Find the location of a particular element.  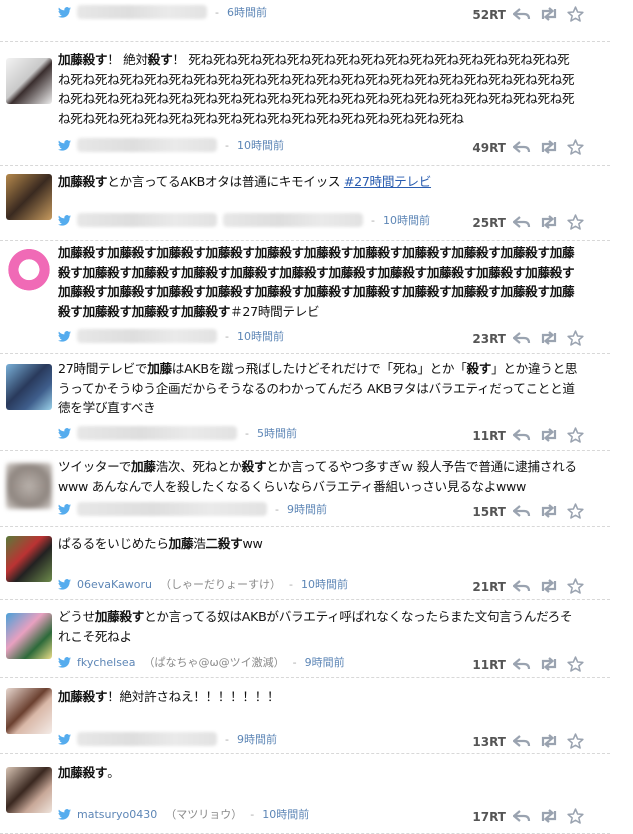

user-handle: matsuryo0430 is located at coordinates (117, 814).